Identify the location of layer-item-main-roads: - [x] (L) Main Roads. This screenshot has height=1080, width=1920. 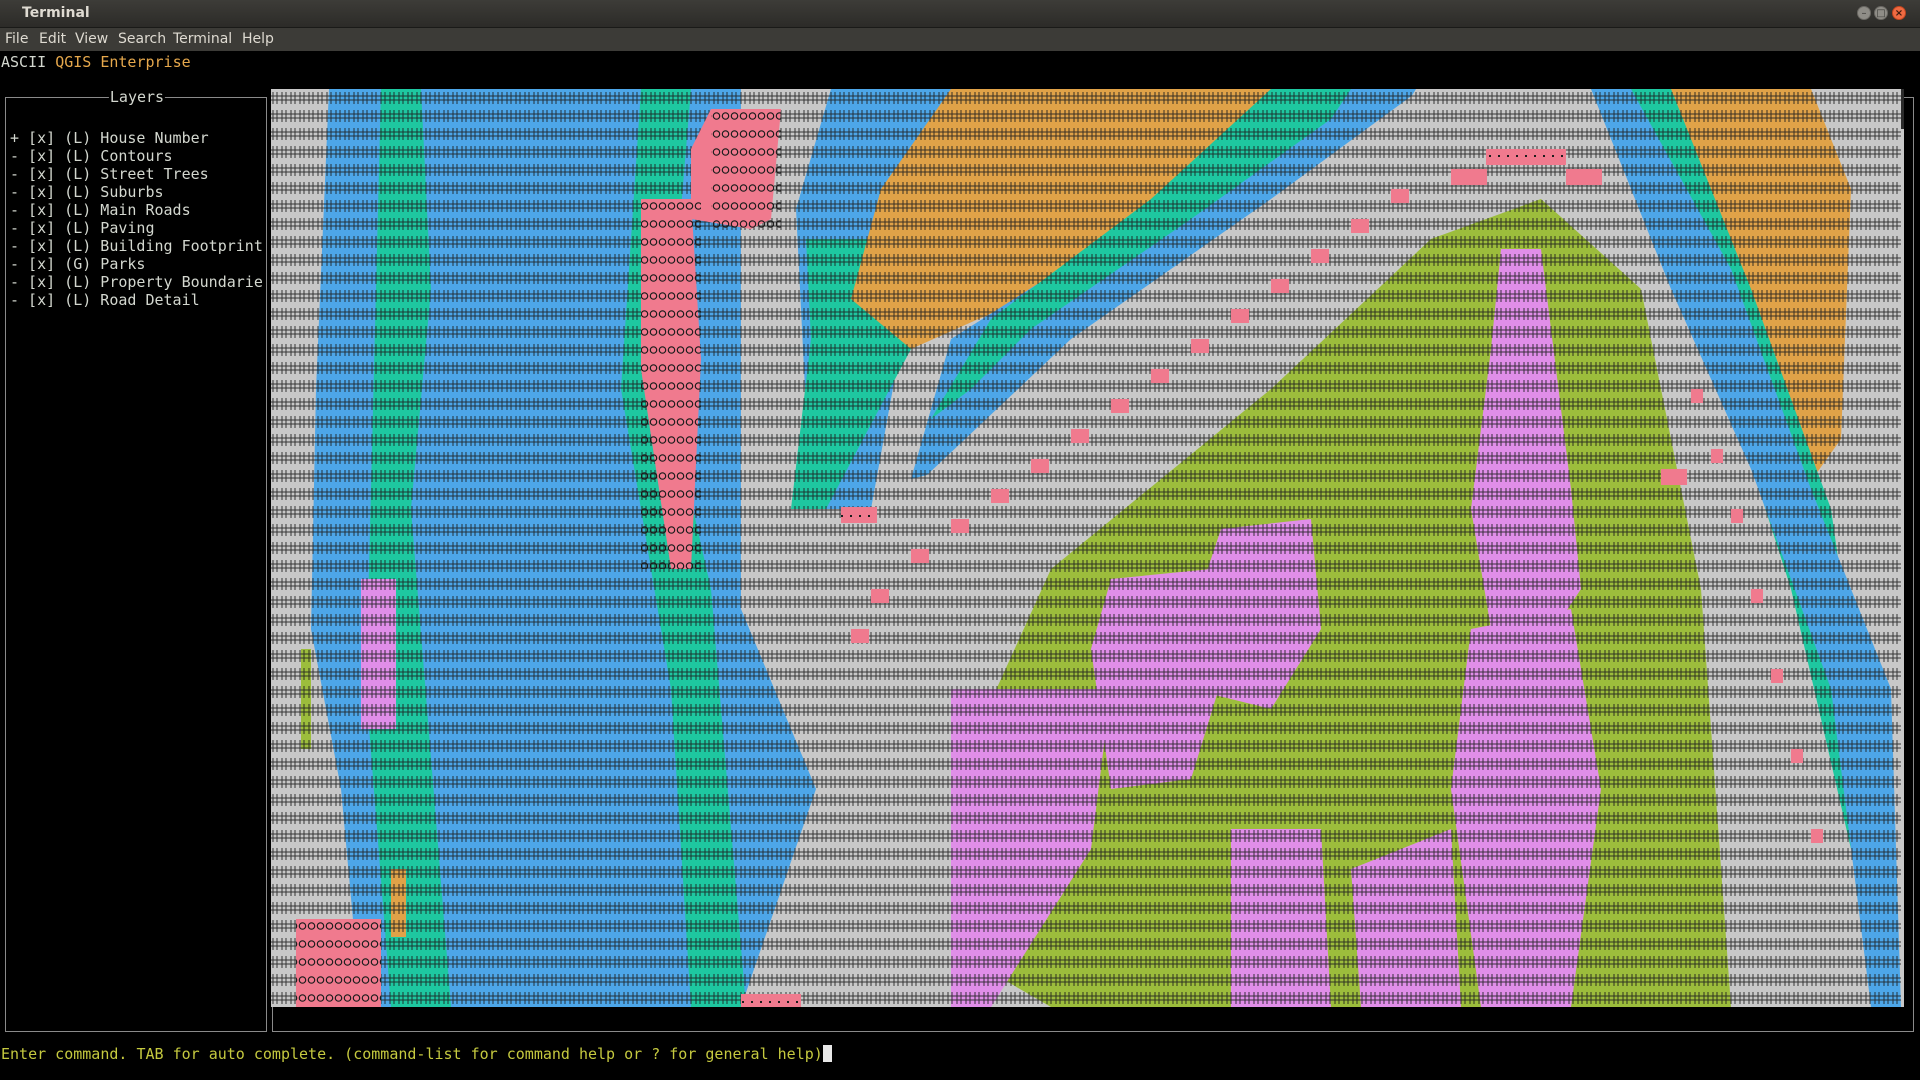
(100, 210).